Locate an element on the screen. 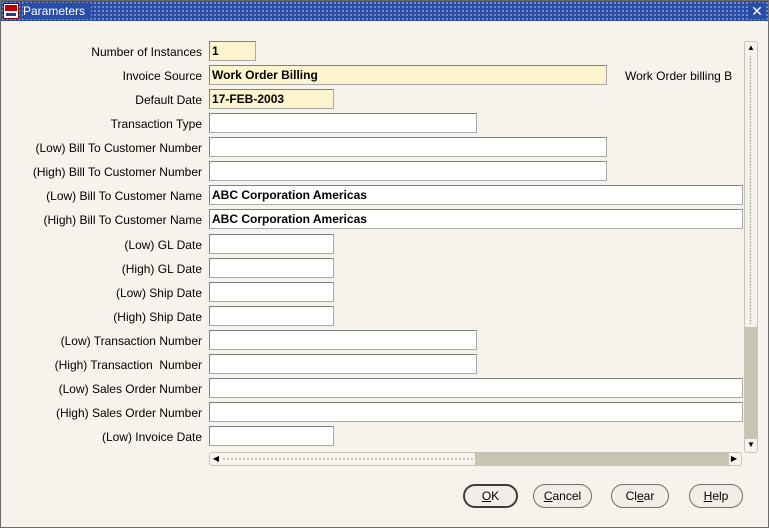 The width and height of the screenshot is (769, 528). scroll-up-icon: ▲ is located at coordinates (751, 48).